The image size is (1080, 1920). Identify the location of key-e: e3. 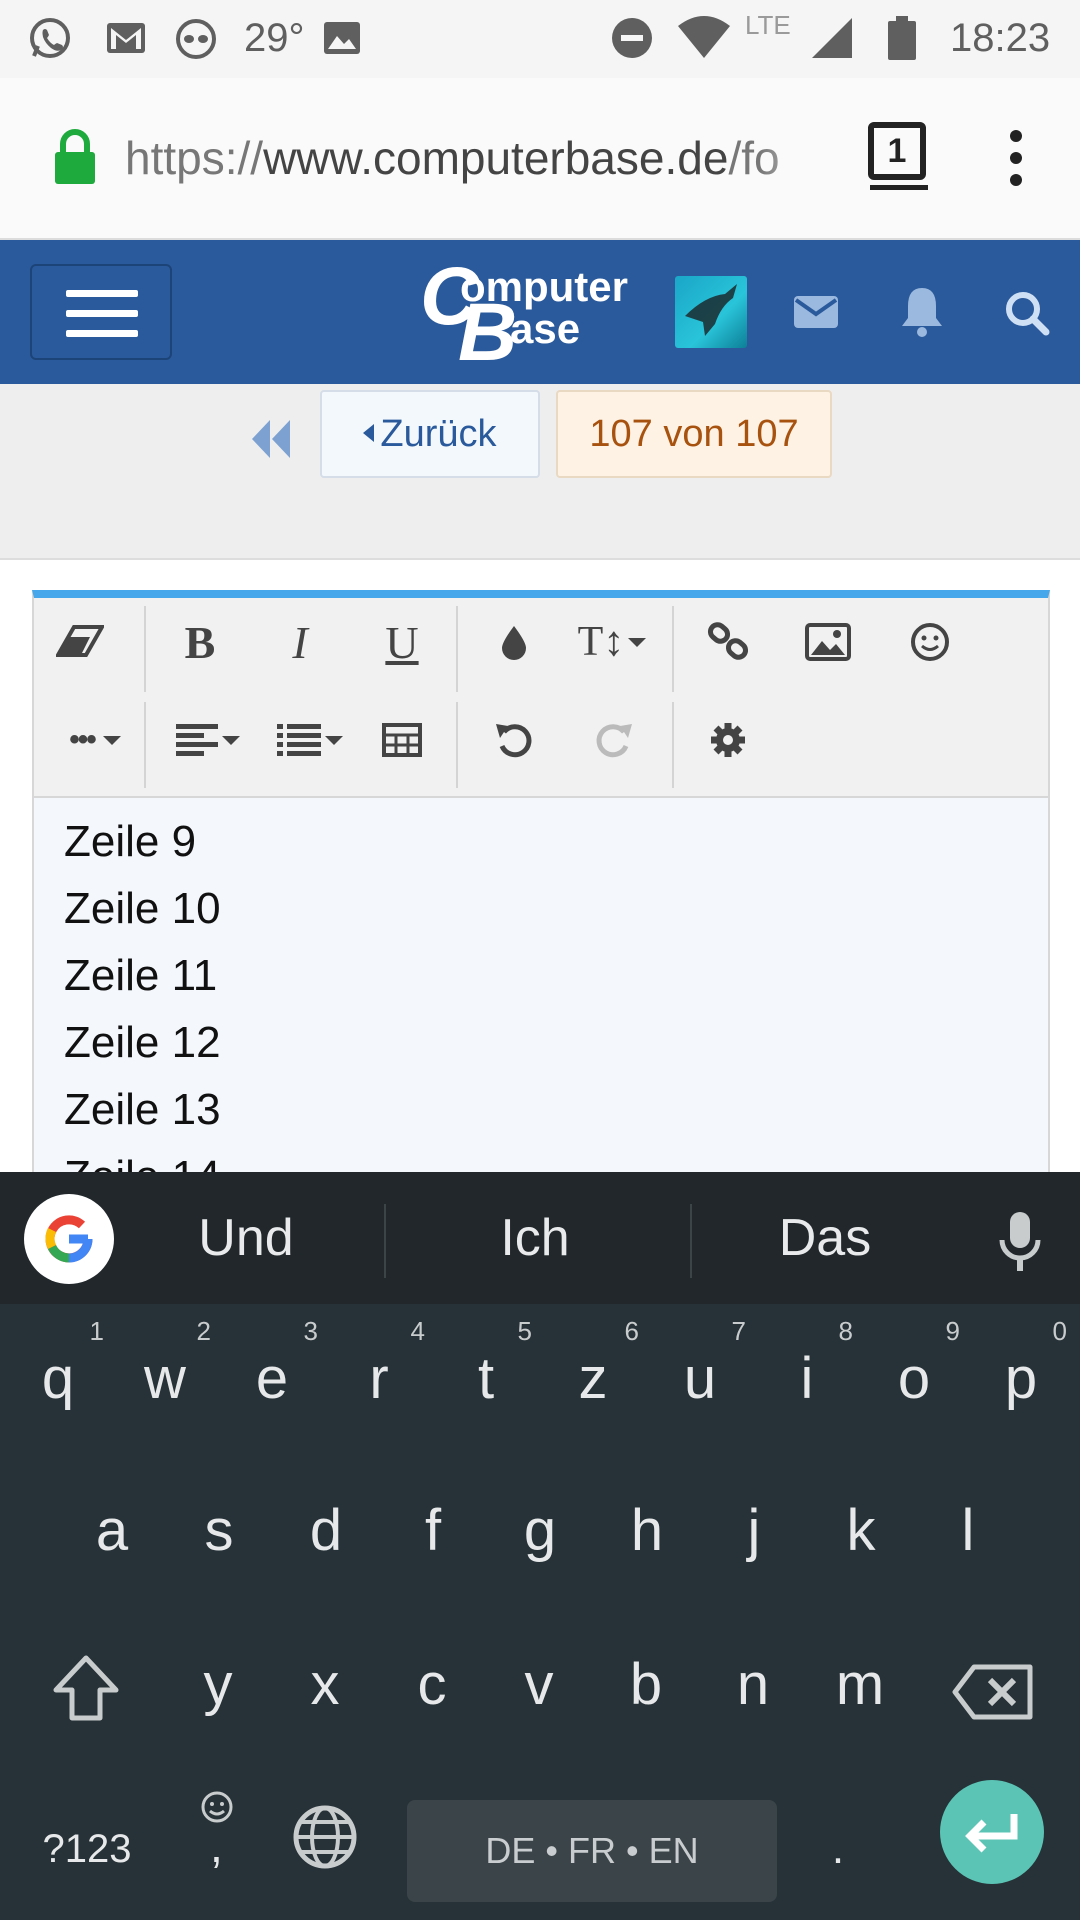
(272, 1365).